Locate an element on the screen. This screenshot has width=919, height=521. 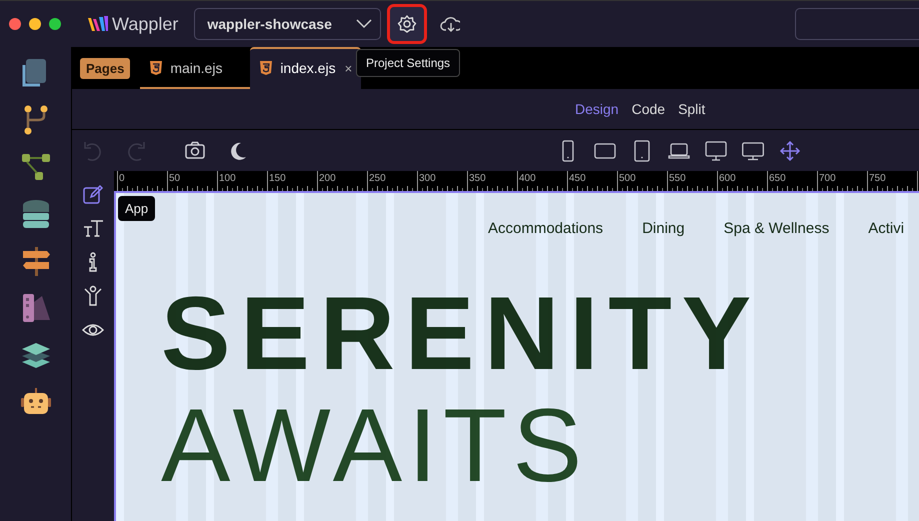
element-label: App is located at coordinates (137, 208).